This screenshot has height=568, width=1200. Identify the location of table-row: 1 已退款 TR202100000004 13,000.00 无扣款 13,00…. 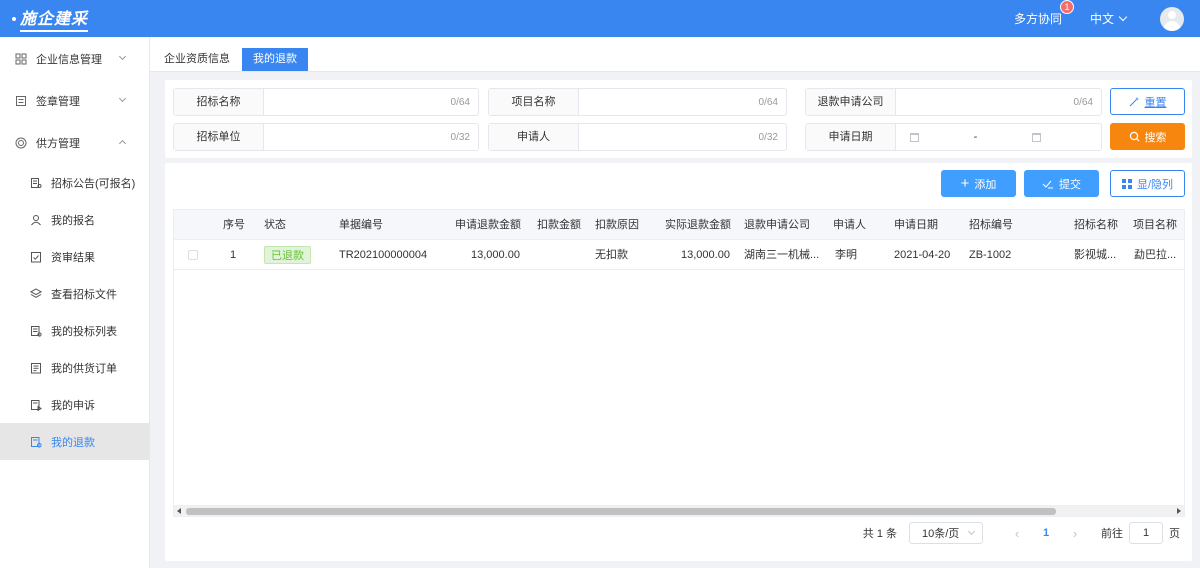
(679, 255).